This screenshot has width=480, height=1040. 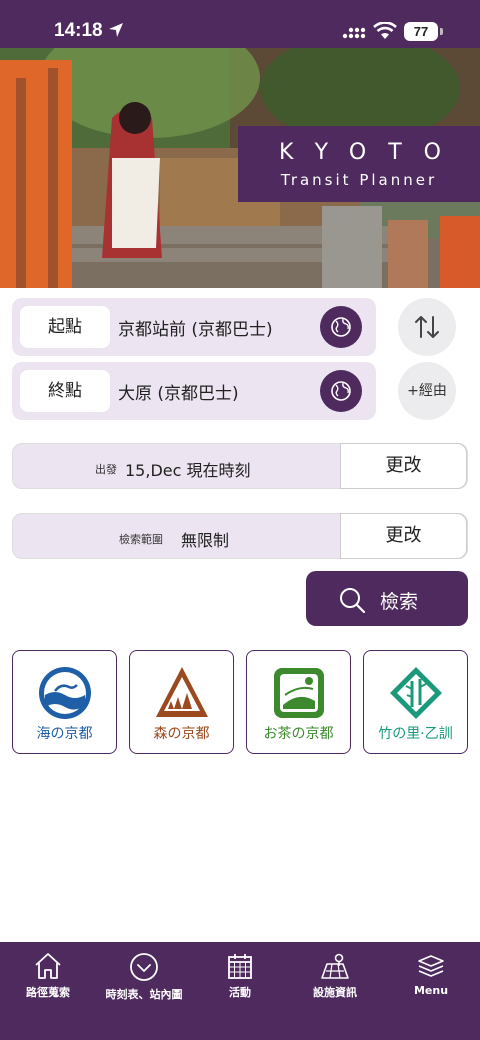 What do you see at coordinates (335, 966) in the screenshot?
I see `map-icon` at bounding box center [335, 966].